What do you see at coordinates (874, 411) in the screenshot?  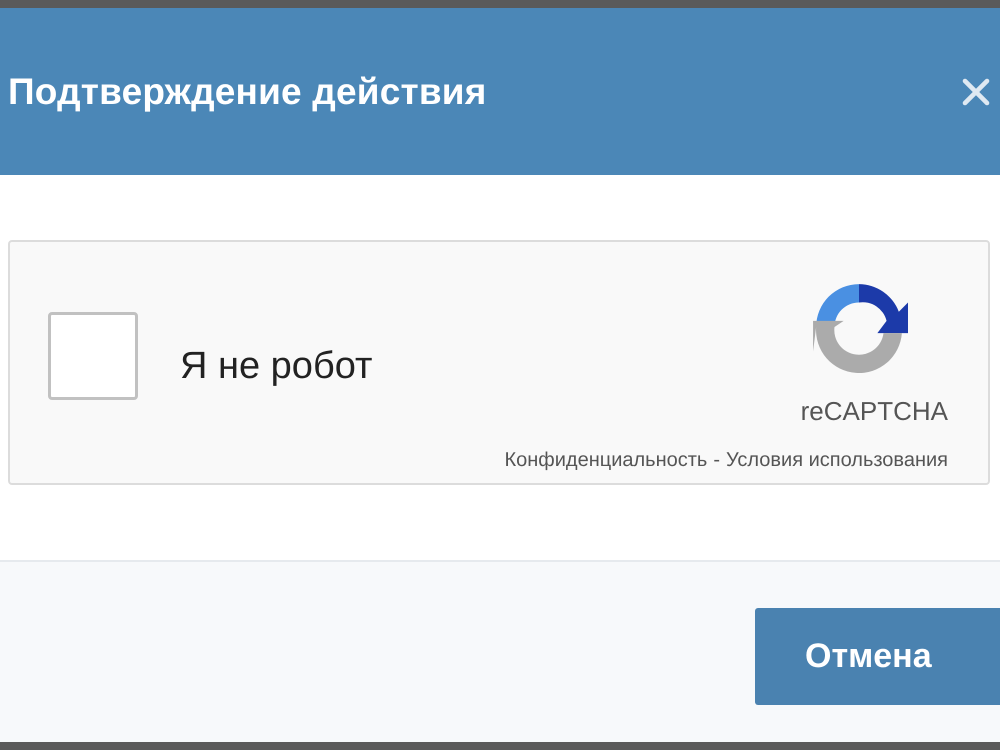 I see `captcha-brand: reCAPTCHA` at bounding box center [874, 411].